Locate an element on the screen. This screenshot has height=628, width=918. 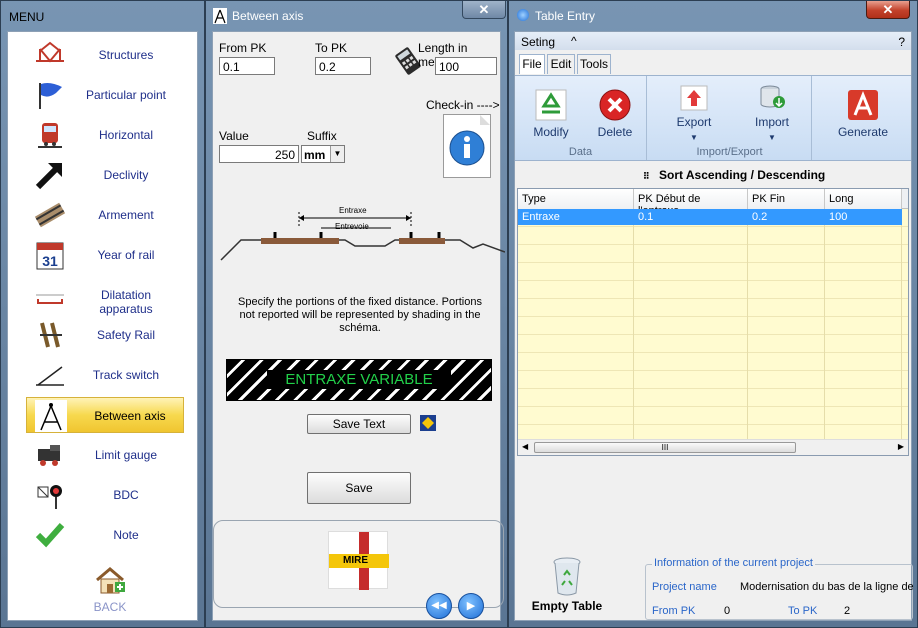
scroll-thumb: III is located at coordinates (665, 447).